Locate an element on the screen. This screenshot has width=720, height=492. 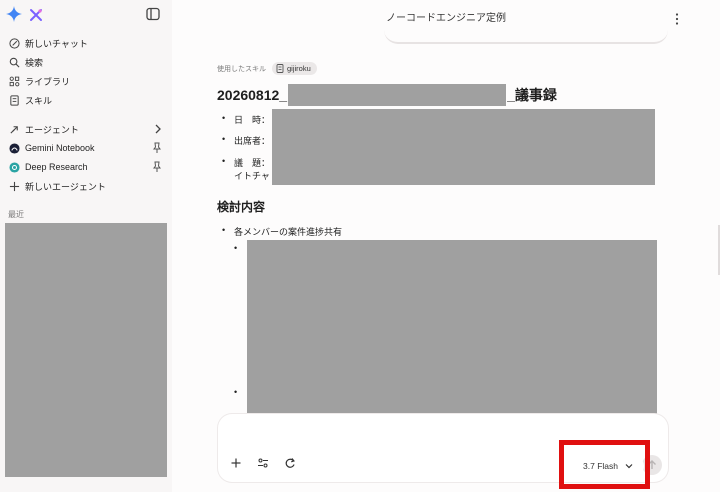
add-icon is located at coordinates (236, 463).